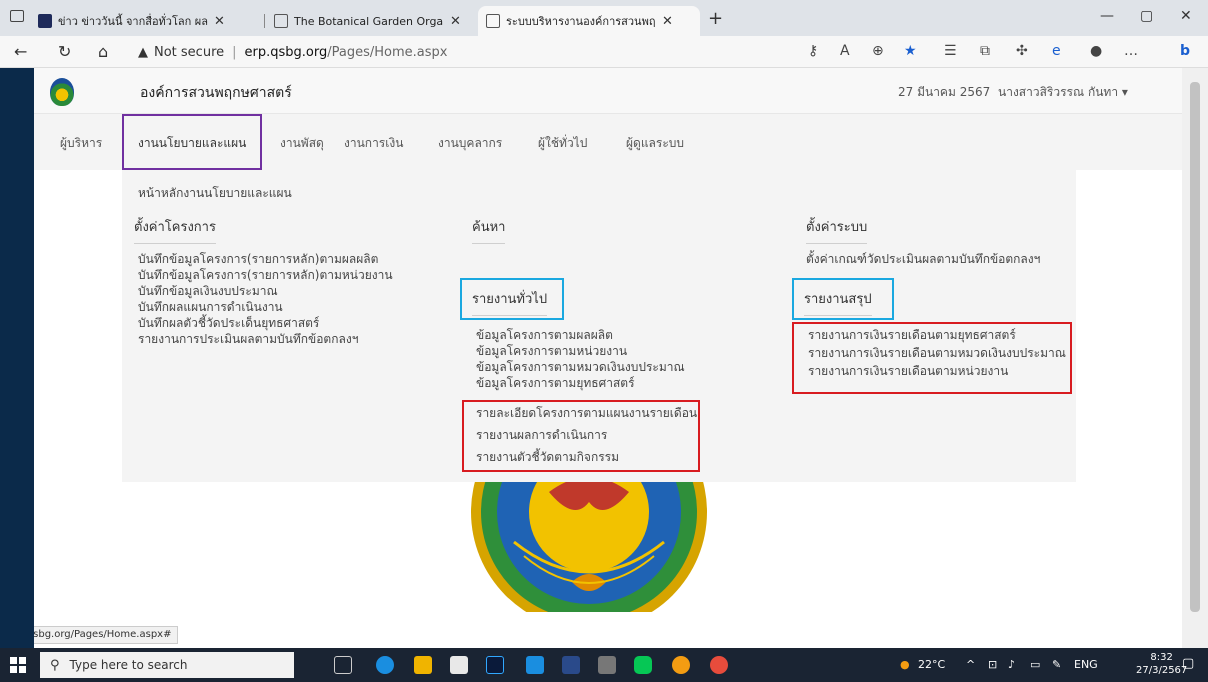 The width and height of the screenshot is (1208, 682). What do you see at coordinates (489, 230) in the screenshot?
I see `section-search: ค้นหา` at bounding box center [489, 230].